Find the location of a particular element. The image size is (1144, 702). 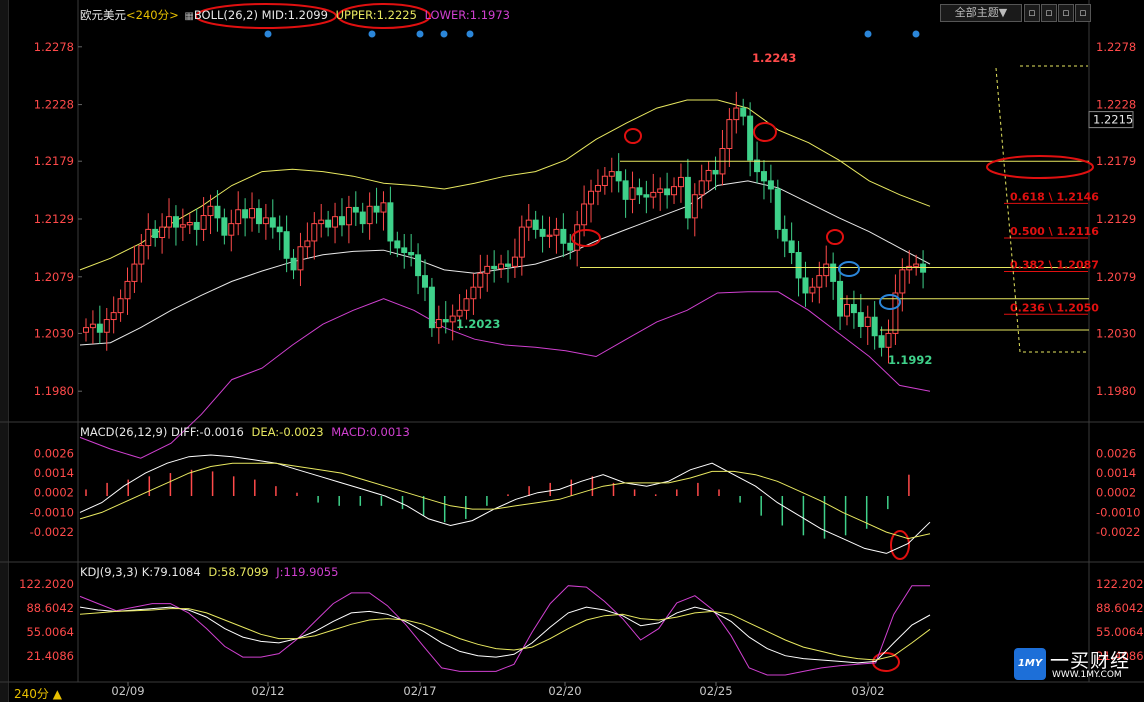

y-tick-right: 1.2228 is located at coordinates (1116, 105).